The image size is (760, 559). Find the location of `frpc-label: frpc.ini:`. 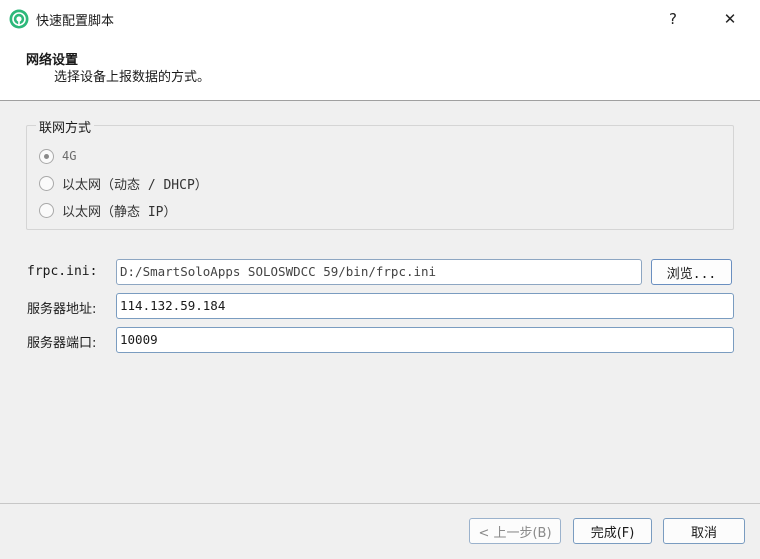

frpc-label: frpc.ini: is located at coordinates (62, 271).